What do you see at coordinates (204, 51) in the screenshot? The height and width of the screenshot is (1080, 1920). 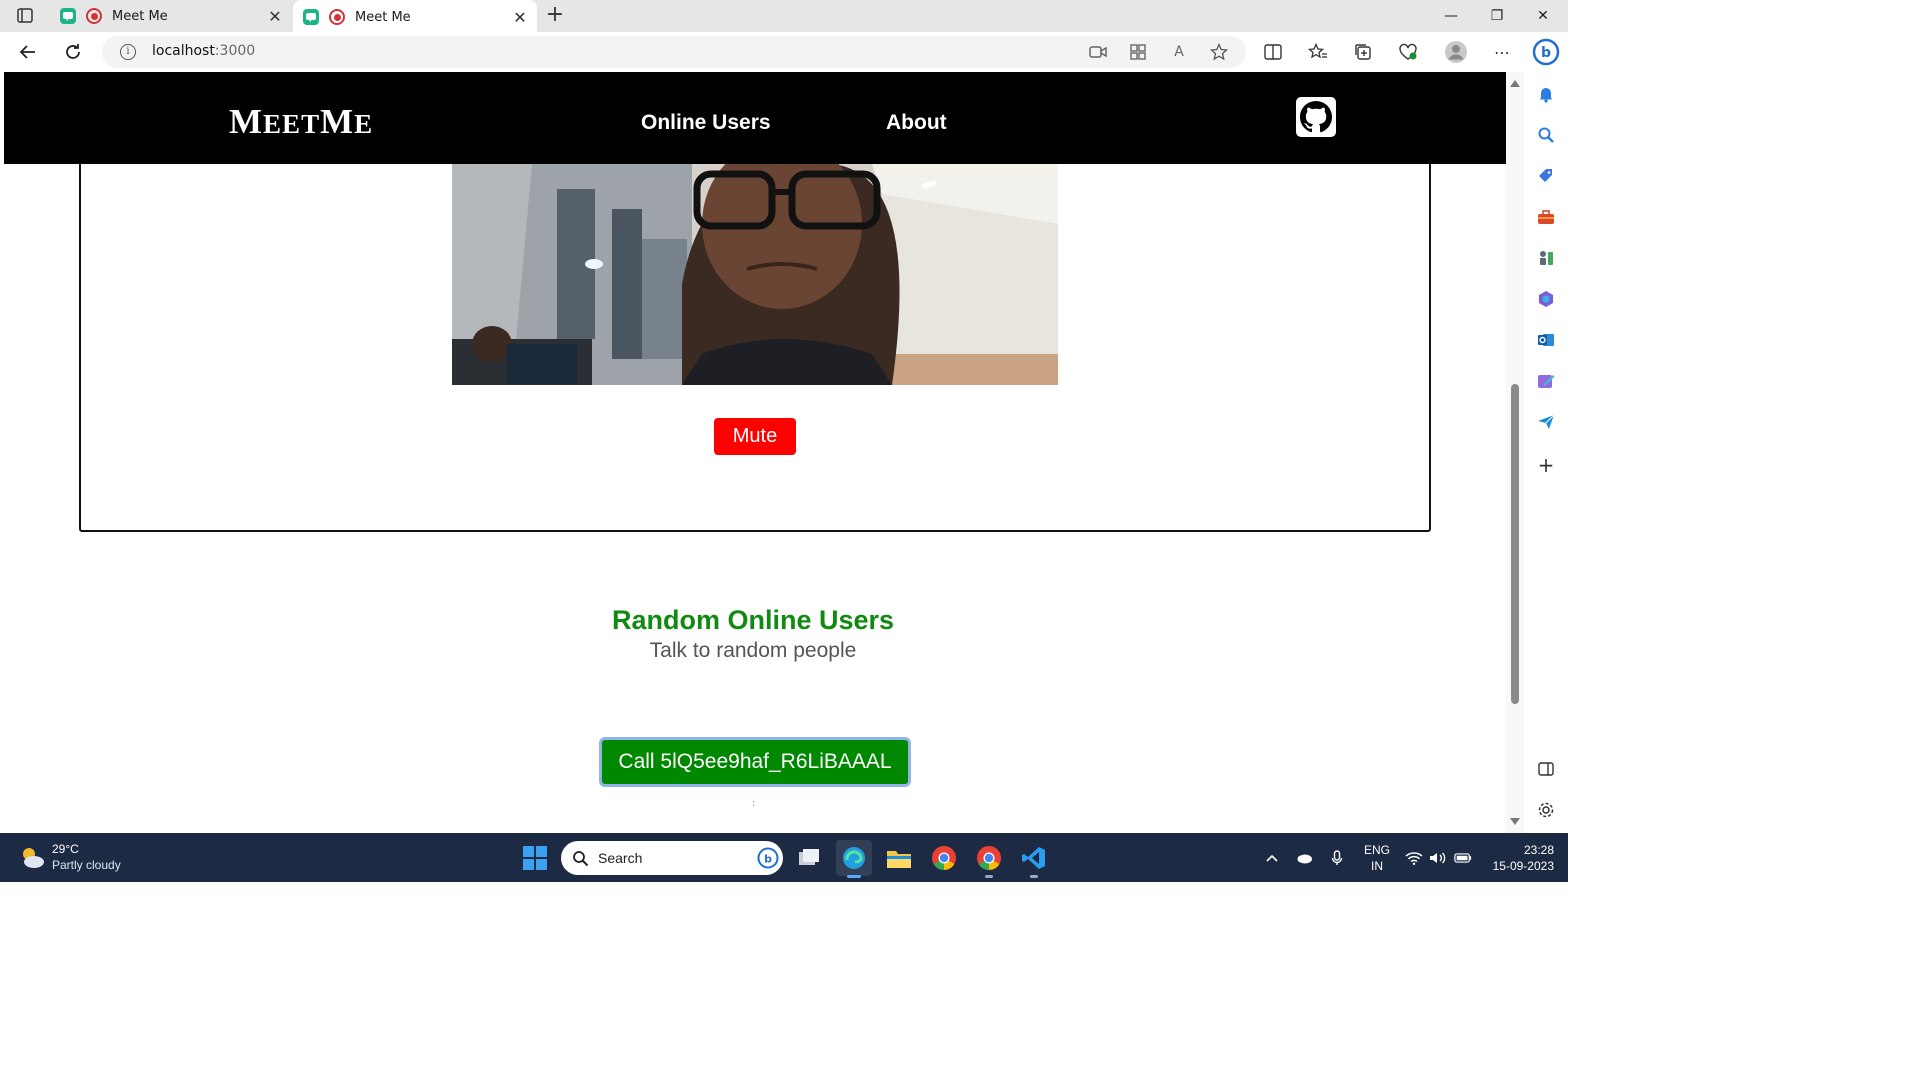 I see `url-text: localhost:3000` at bounding box center [204, 51].